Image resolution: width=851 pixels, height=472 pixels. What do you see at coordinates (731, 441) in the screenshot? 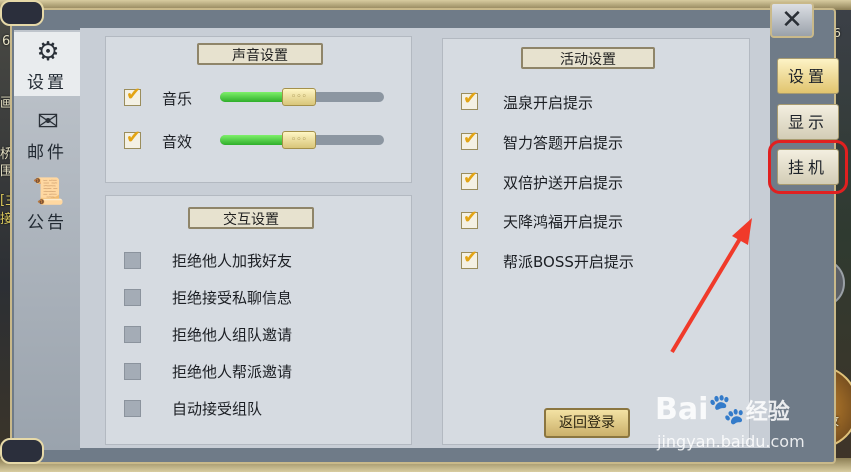
I see `watermark-url: jingyan.baidu.com` at bounding box center [731, 441].